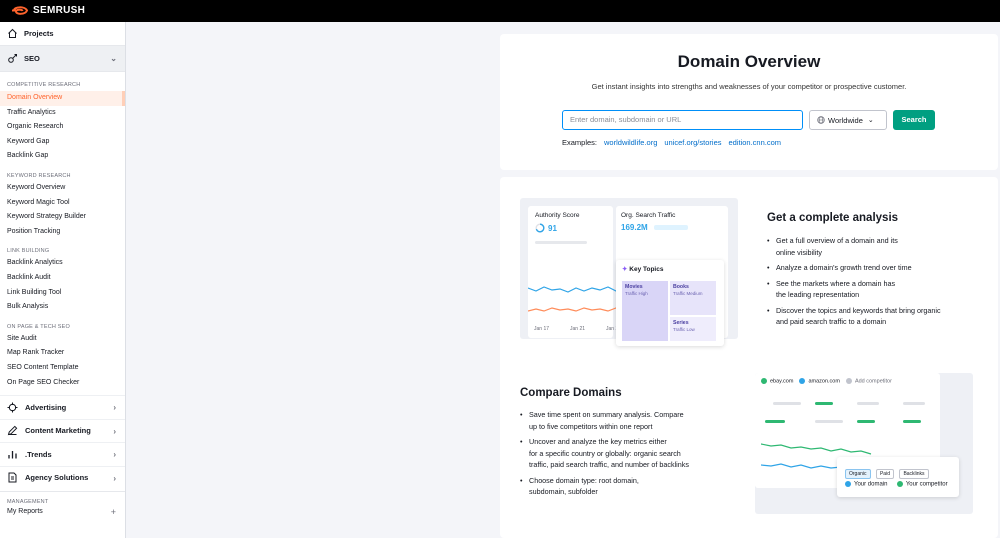 This screenshot has width=1000, height=538. Describe the element at coordinates (570, 272) in the screenshot. I see `authority-panel: Authority Score 91` at that location.